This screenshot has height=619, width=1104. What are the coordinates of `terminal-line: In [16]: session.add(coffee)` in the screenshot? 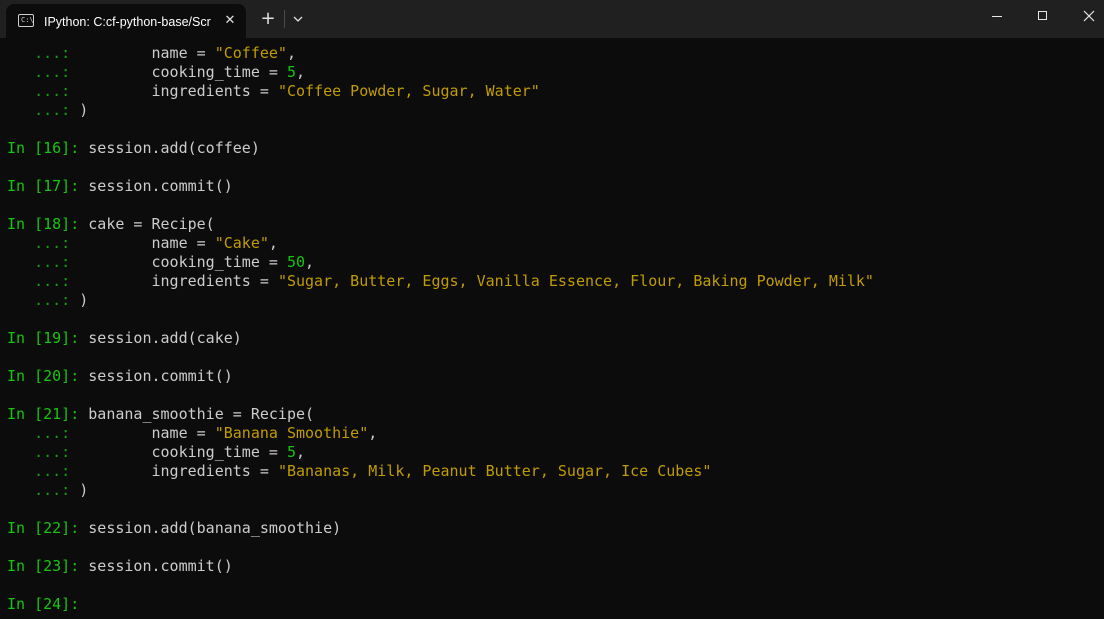 It's located at (133, 148).